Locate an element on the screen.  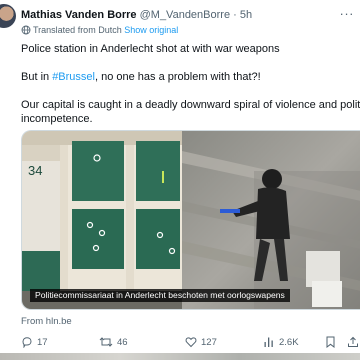
author-name: Mathias Vanden Borre is located at coordinates (79, 15).